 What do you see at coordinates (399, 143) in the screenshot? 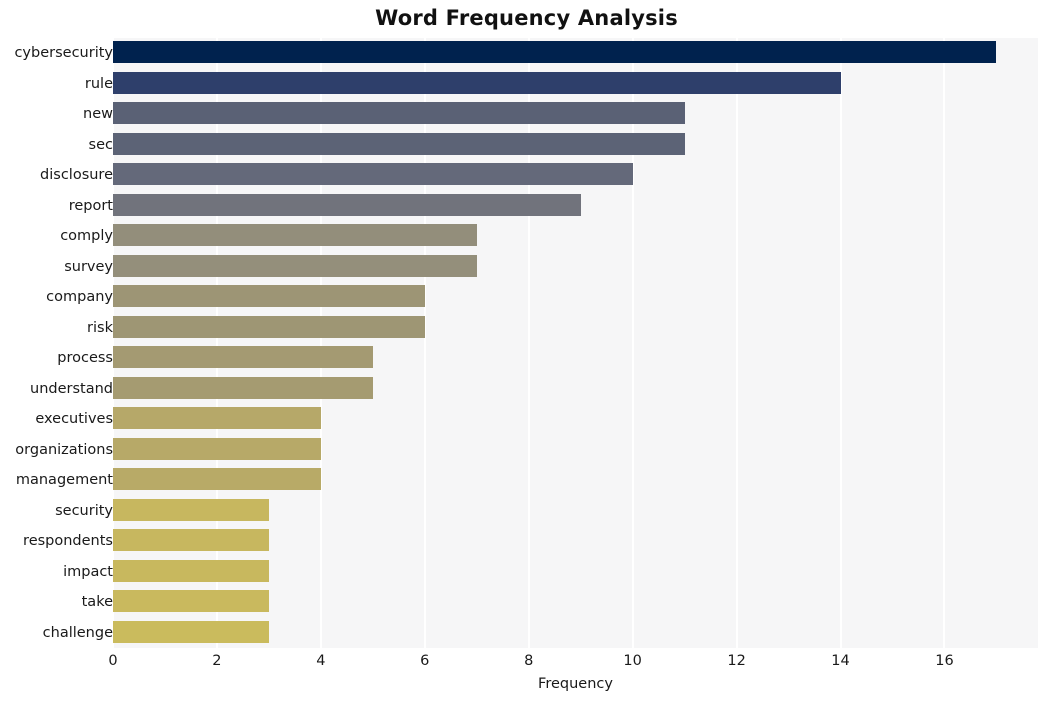
I see `bar-sec` at bounding box center [399, 143].